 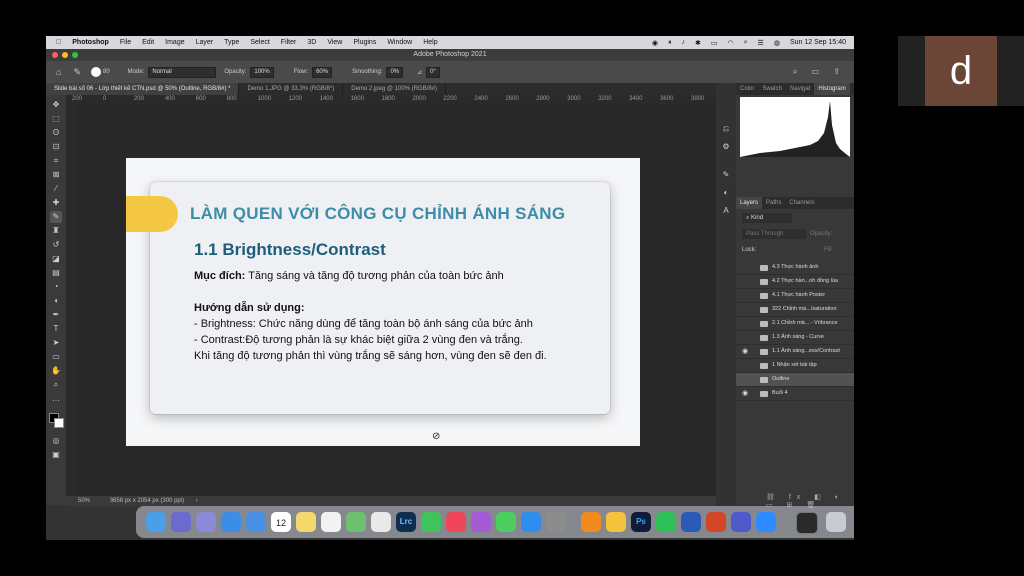 I want to click on tab-paths: Paths, so click(x=773, y=203).